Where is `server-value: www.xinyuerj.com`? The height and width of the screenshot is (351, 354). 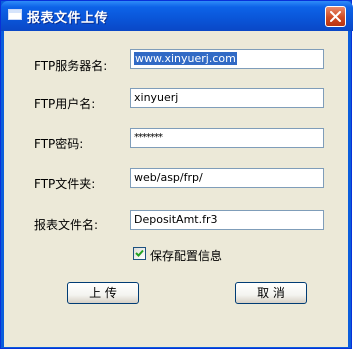
server-value: www.xinyuerj.com is located at coordinates (185, 58).